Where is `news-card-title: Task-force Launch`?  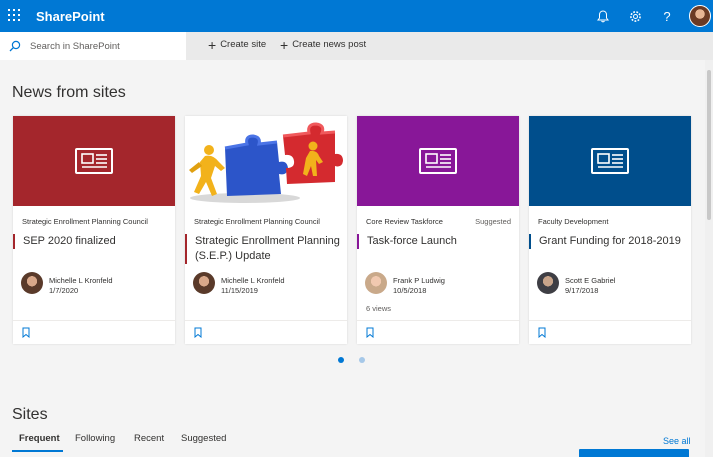
news-card-title: Task-force Launch is located at coordinates (437, 241).